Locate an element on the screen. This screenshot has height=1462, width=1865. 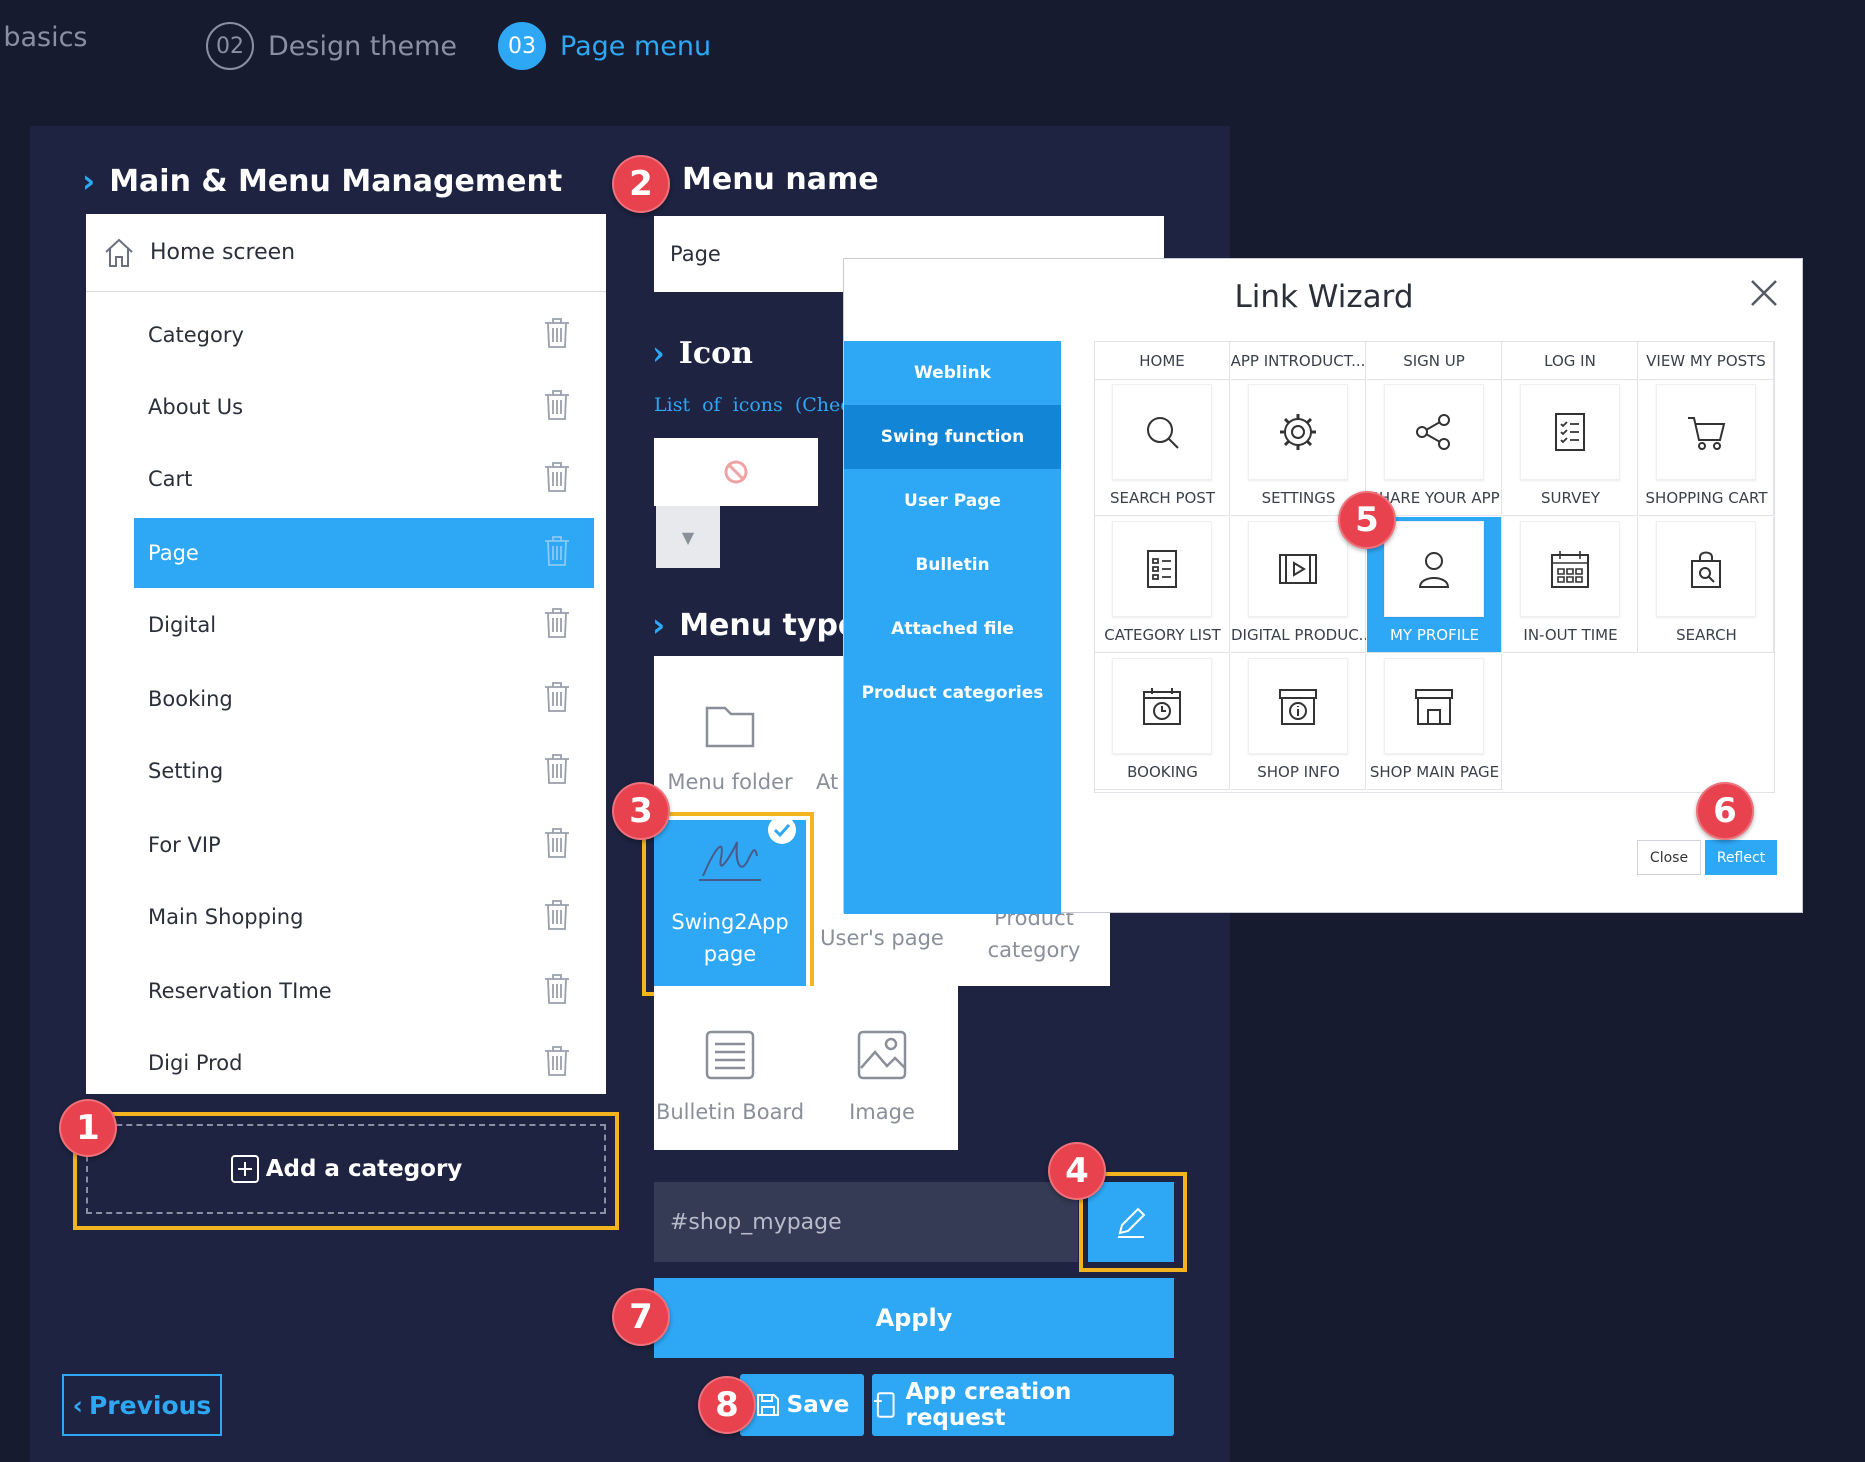
menu-item-label: Main Shopping is located at coordinates (226, 917).